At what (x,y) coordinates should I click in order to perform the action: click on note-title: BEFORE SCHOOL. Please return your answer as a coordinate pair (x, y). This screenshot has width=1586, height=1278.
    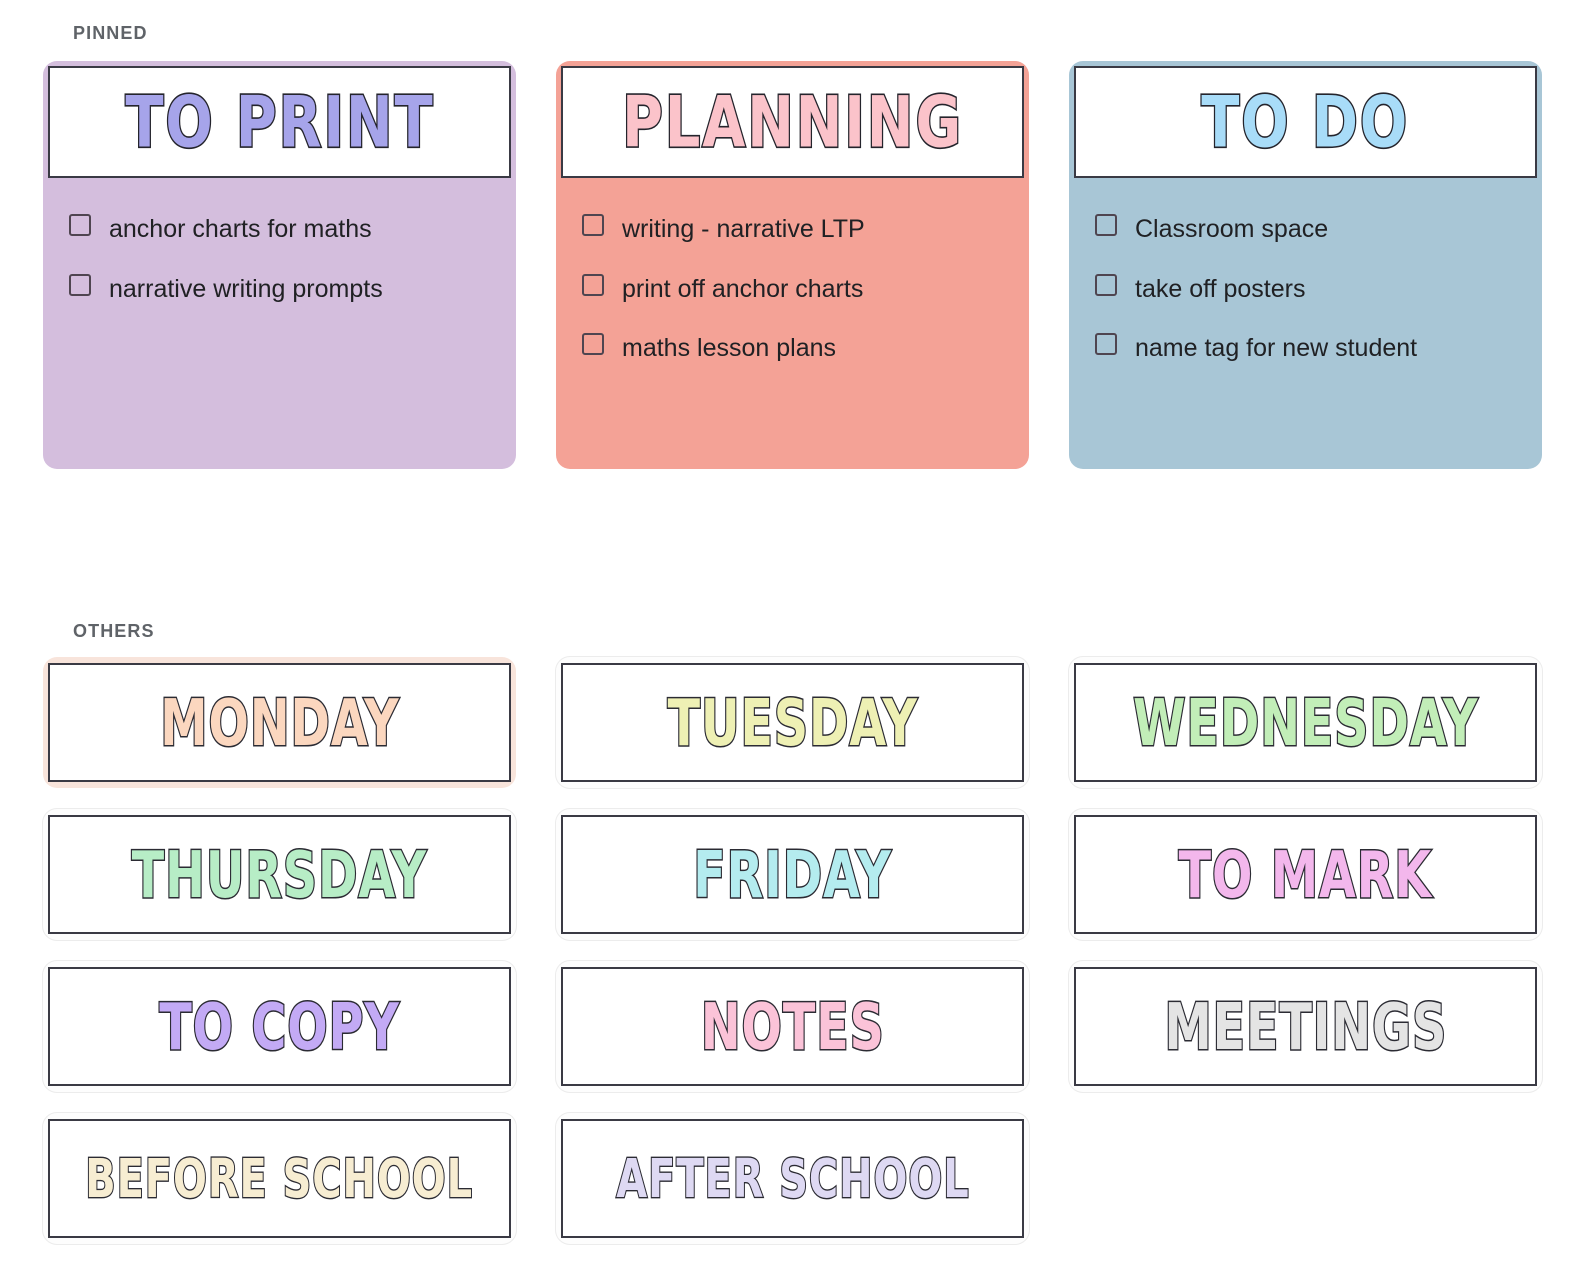
    Looking at the image, I should click on (279, 1178).